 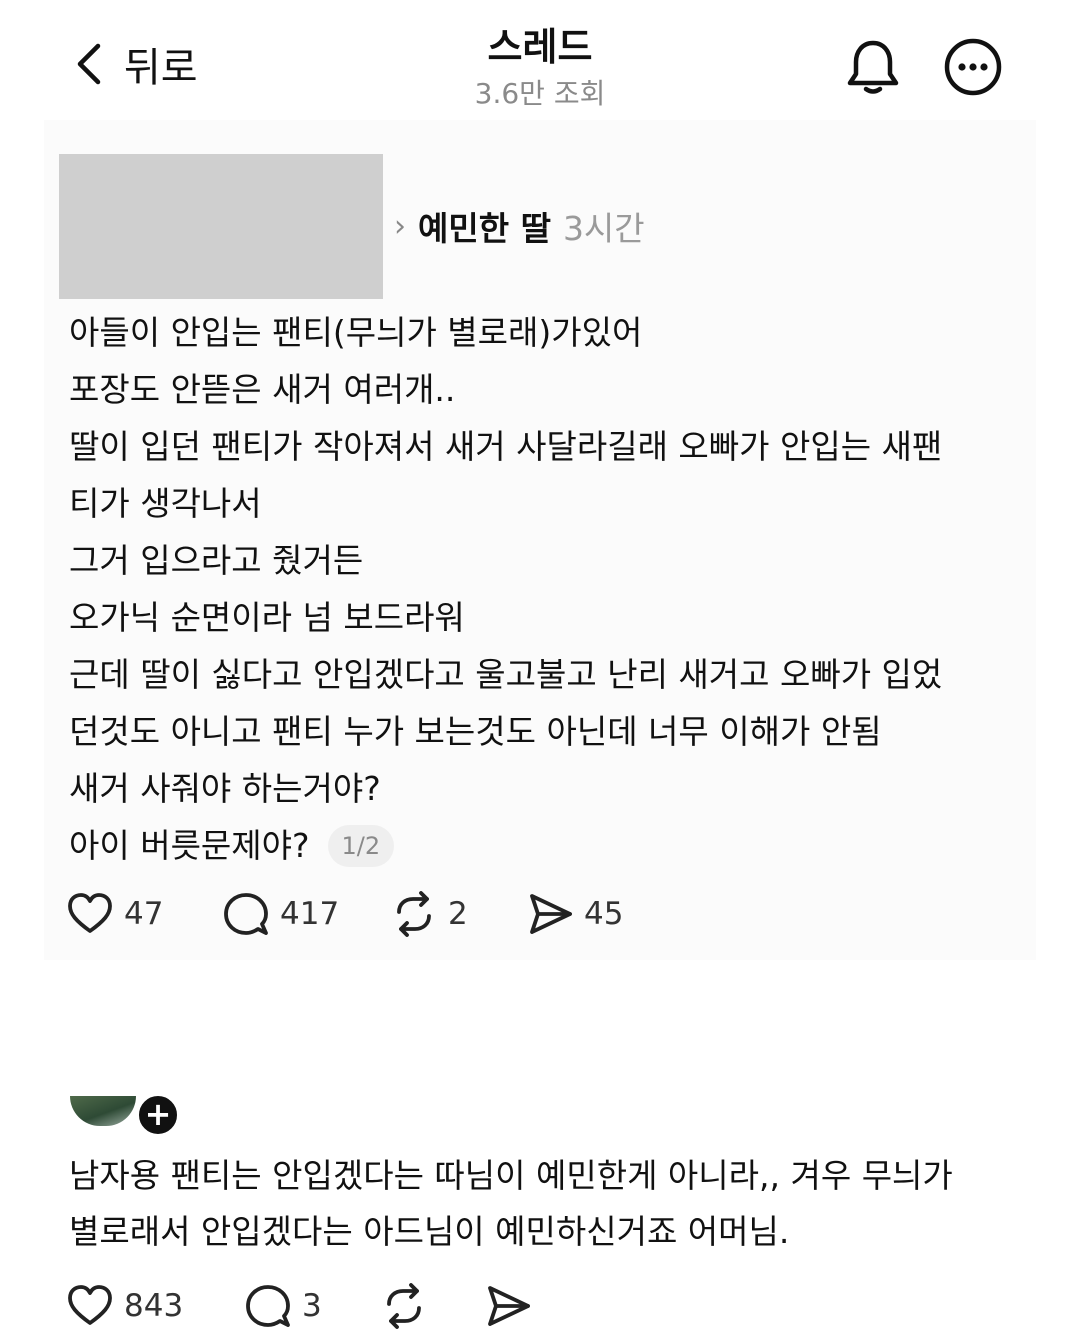 I want to click on post-line: 티가 생각나서, so click(x=165, y=503).